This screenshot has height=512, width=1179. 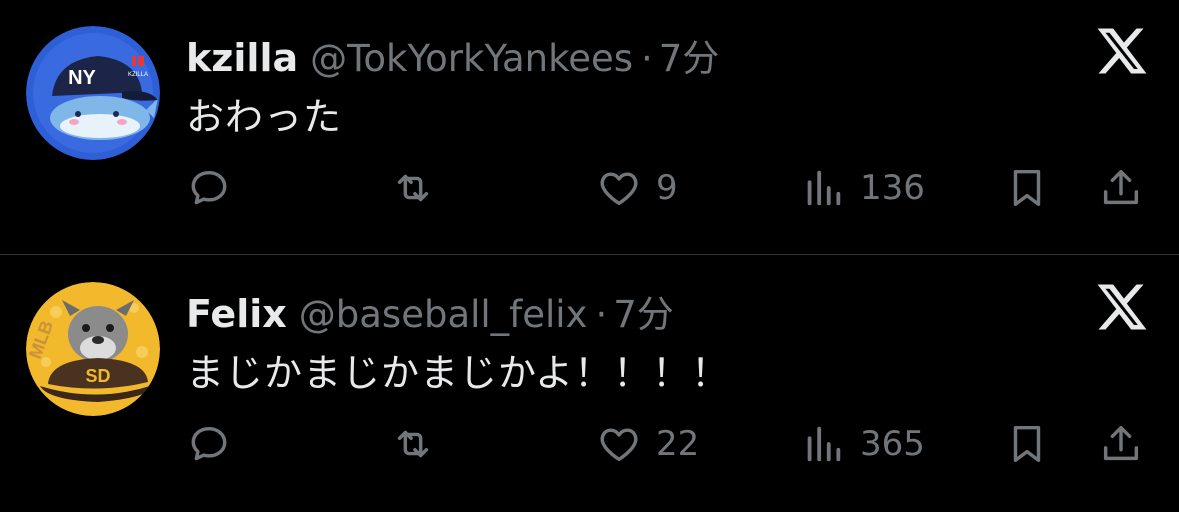 What do you see at coordinates (589, 444) in the screenshot?
I see `action-bar: 22 365` at bounding box center [589, 444].